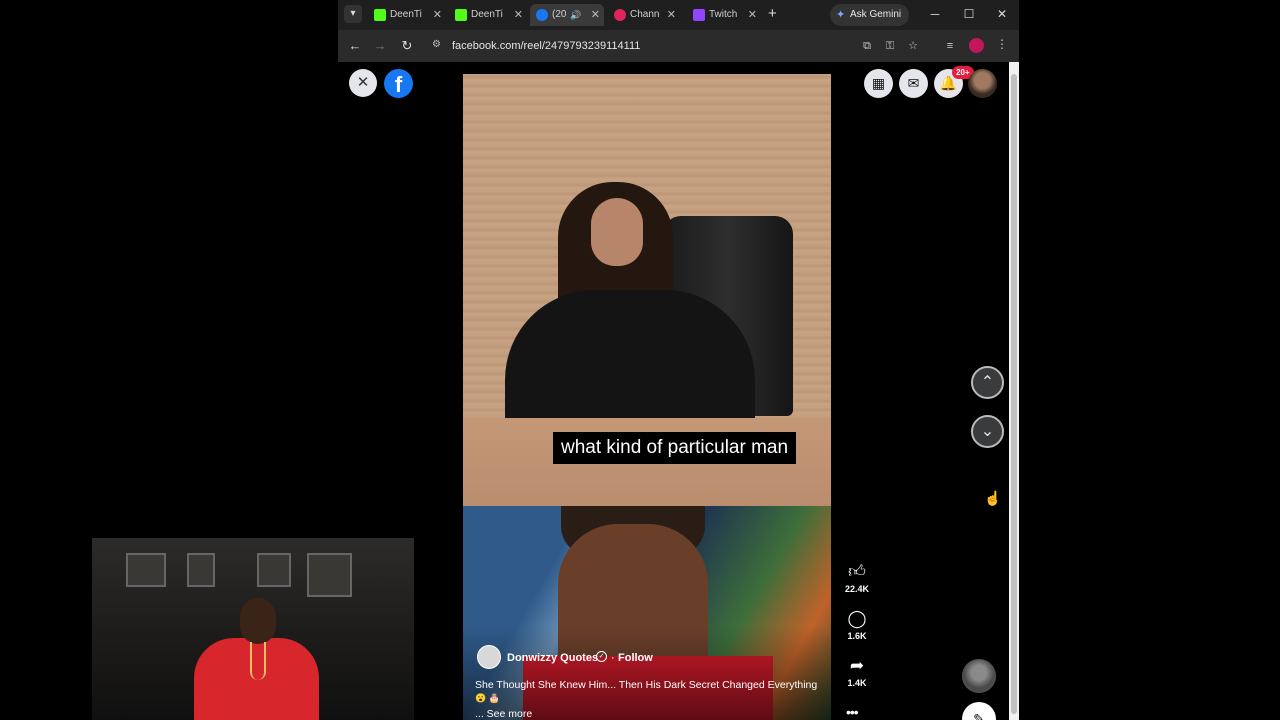 This screenshot has width=1280, height=720. Describe the element at coordinates (890, 46) in the screenshot. I see `password-key-icon: ⚿` at that location.